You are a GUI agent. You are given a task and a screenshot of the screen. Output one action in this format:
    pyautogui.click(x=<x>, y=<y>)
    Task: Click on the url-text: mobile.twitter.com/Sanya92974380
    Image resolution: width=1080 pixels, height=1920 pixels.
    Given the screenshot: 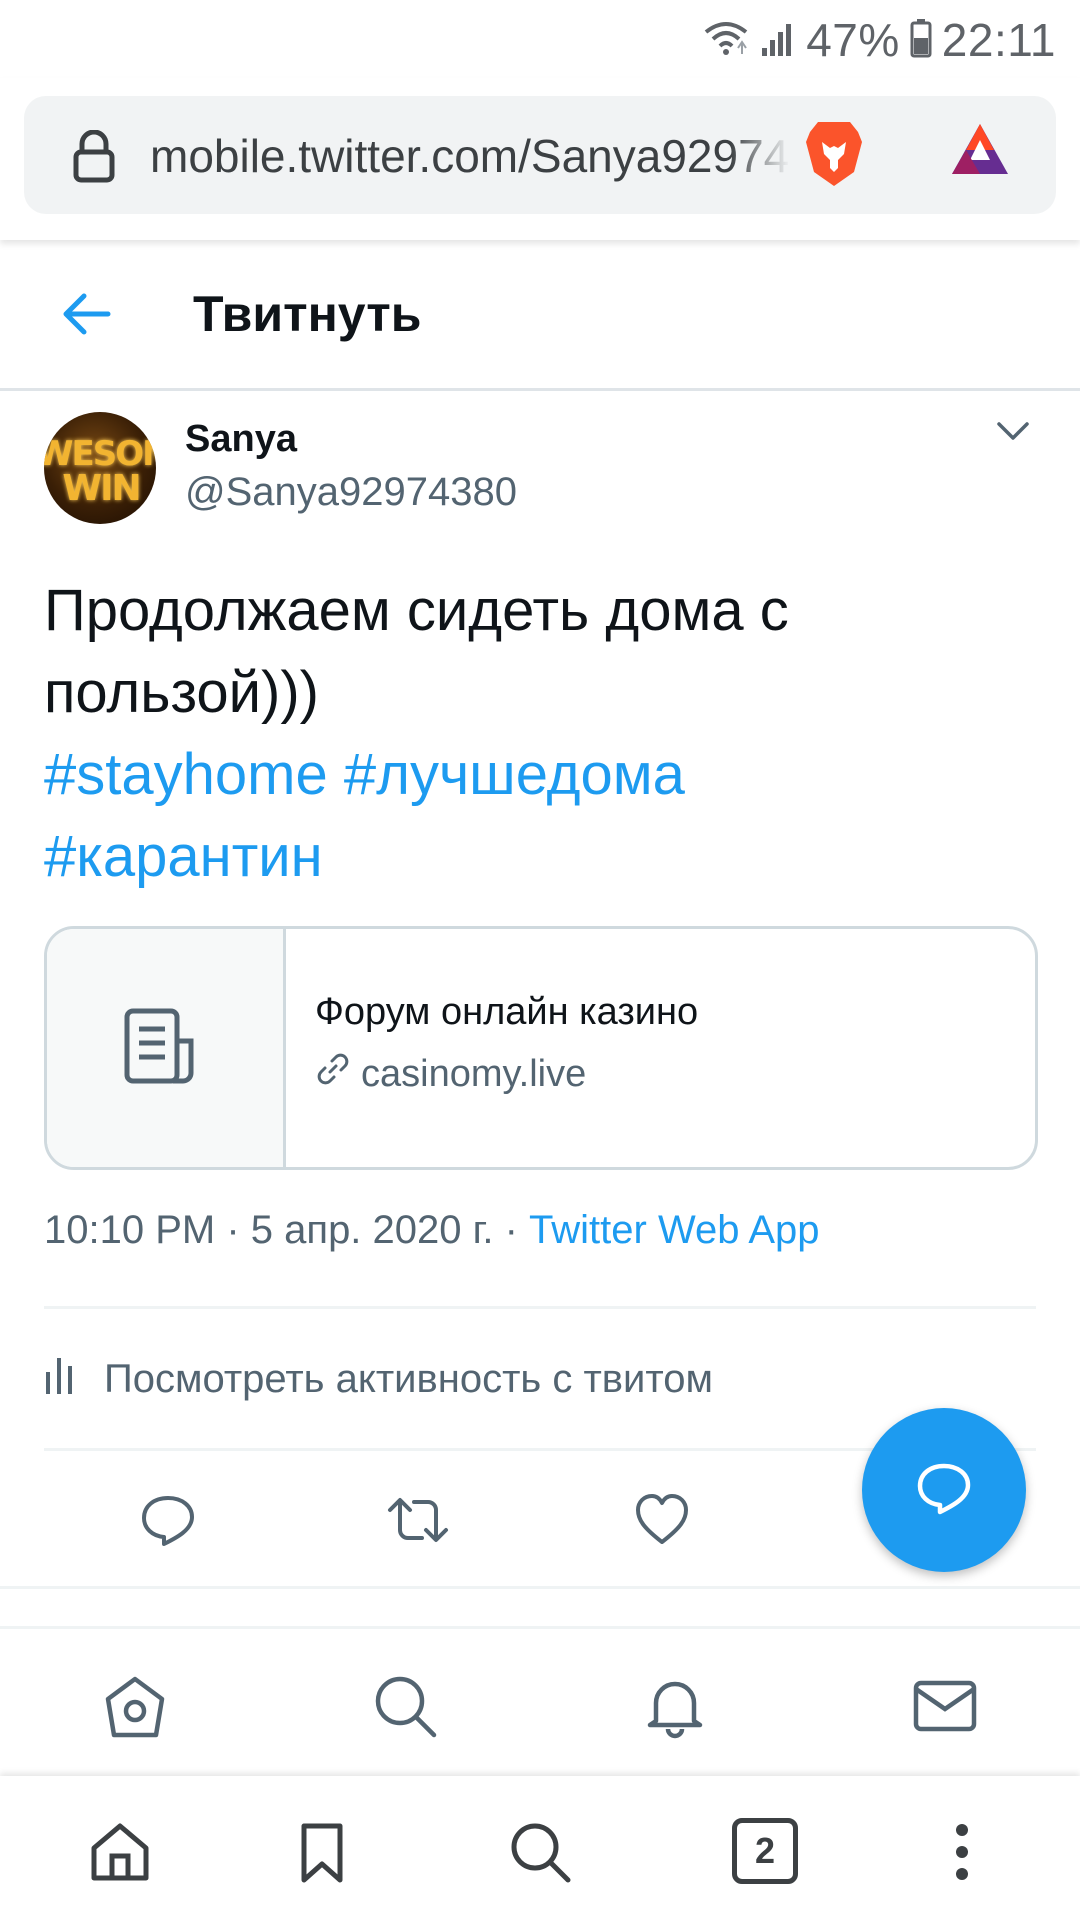 What is the action you would take?
    pyautogui.click(x=470, y=156)
    